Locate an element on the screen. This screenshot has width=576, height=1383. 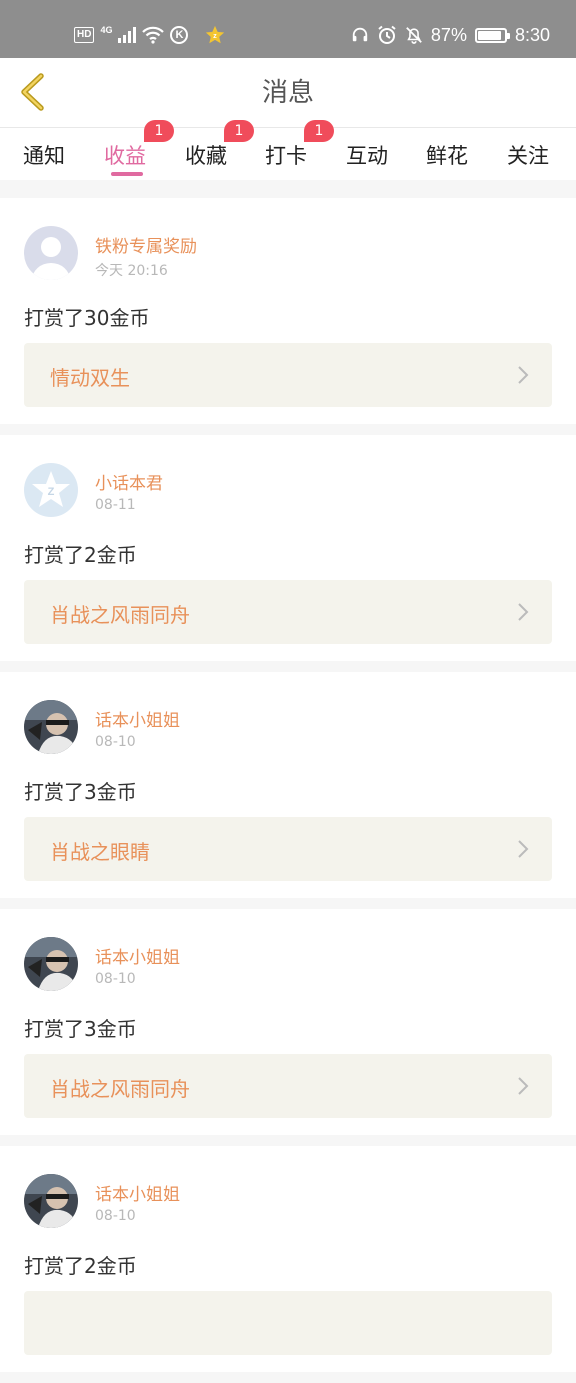
status-right: 87% 8:30 is located at coordinates (450, 35).